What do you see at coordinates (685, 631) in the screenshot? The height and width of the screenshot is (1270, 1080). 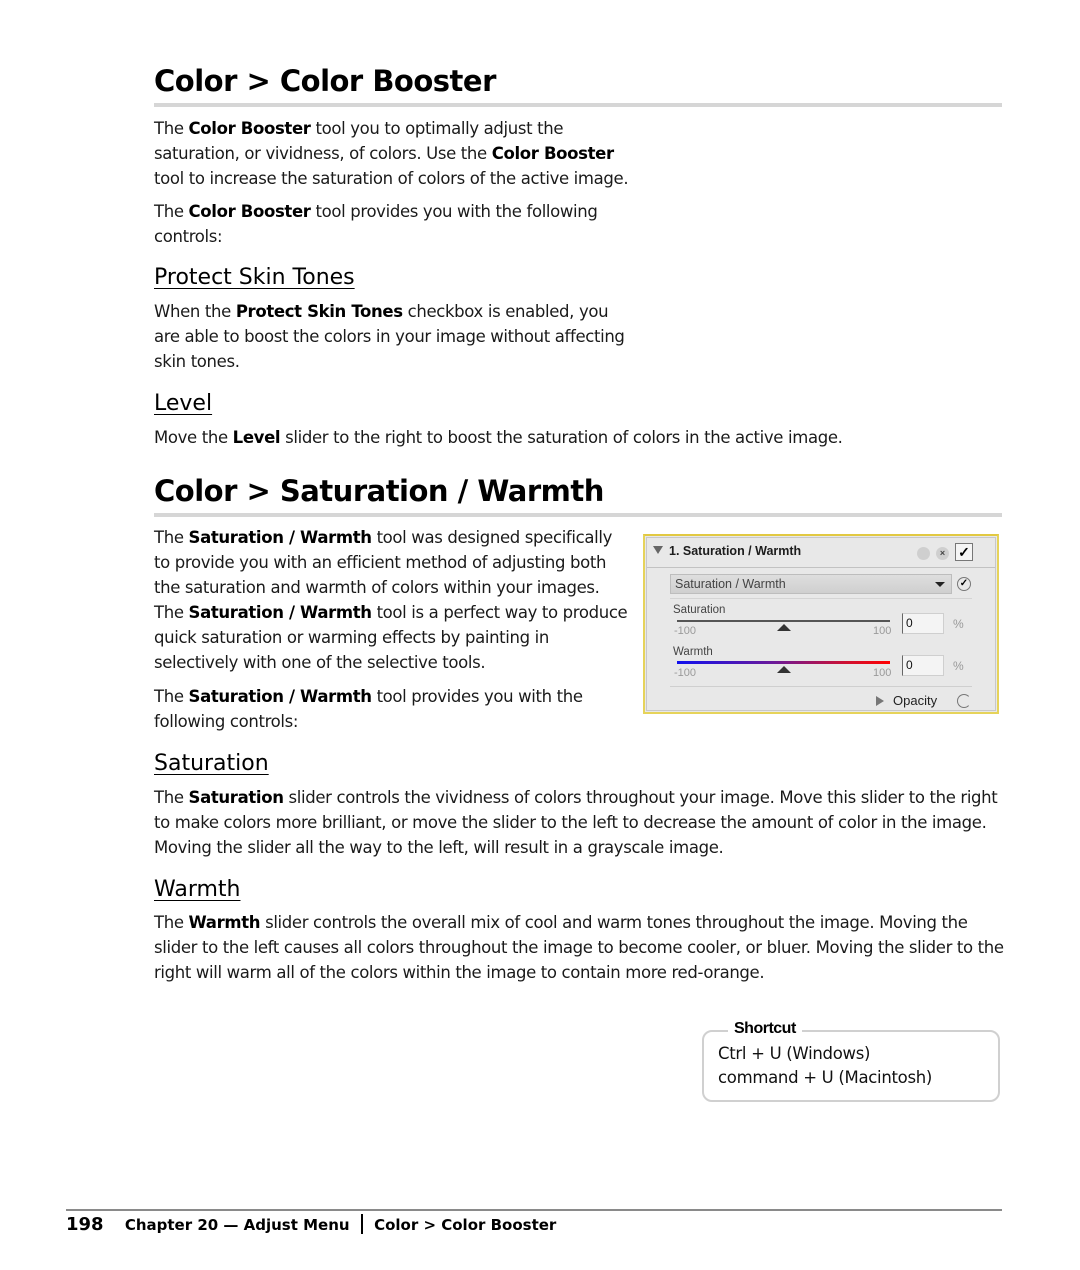 I see `saturation-min-label: -100` at bounding box center [685, 631].